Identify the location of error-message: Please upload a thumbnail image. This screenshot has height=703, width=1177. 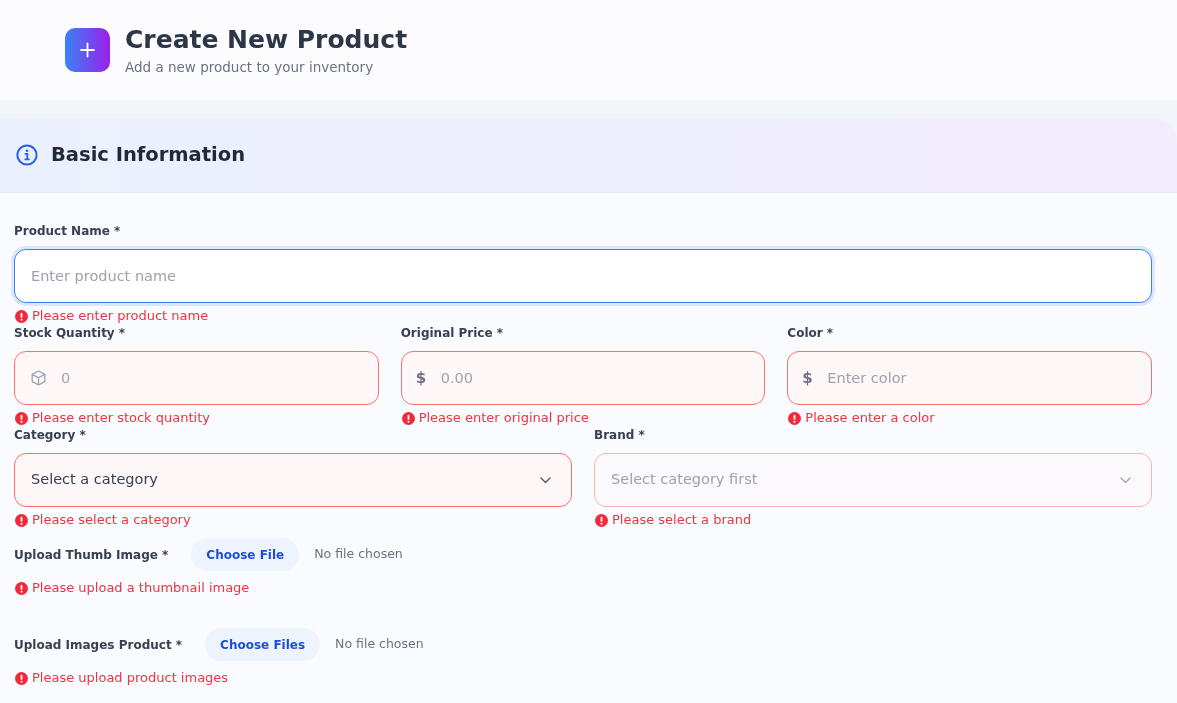
(141, 588).